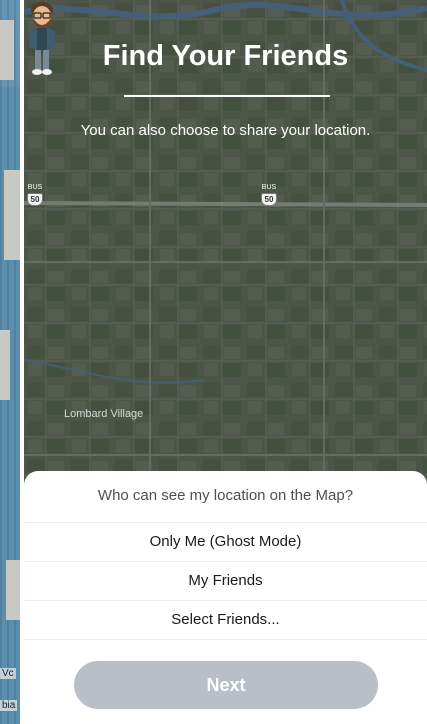  What do you see at coordinates (10, 362) in the screenshot?
I see `previous-screen-edge: Vc bia` at bounding box center [10, 362].